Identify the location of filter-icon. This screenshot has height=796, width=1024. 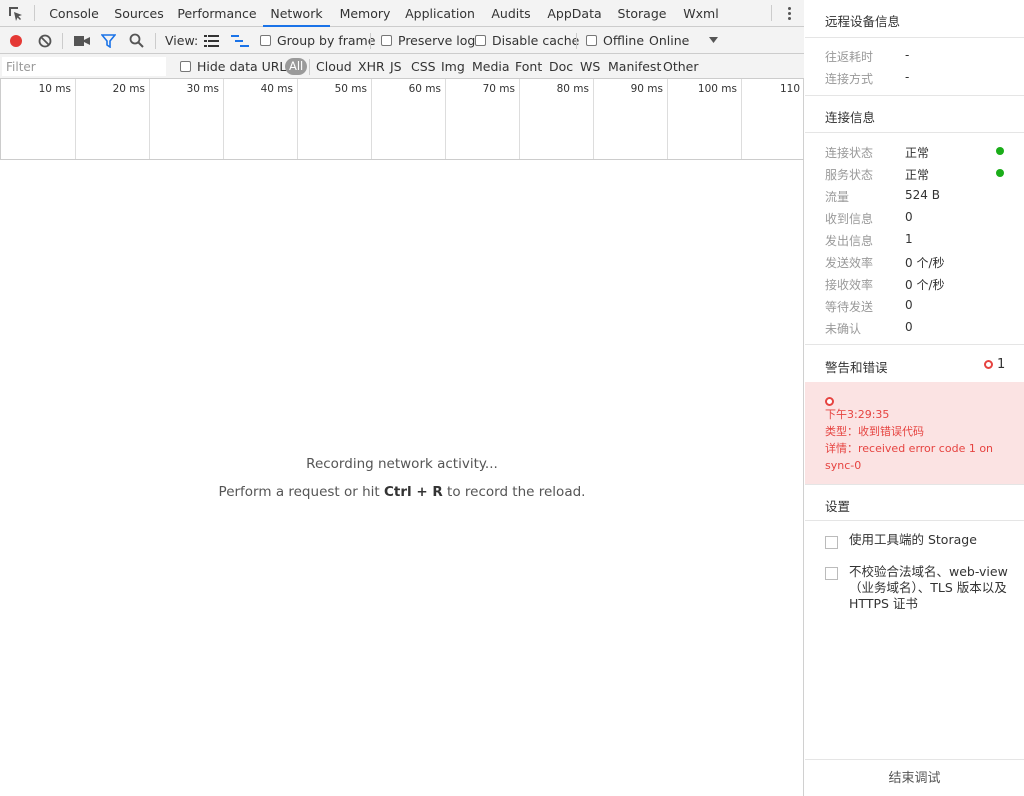
(108, 41).